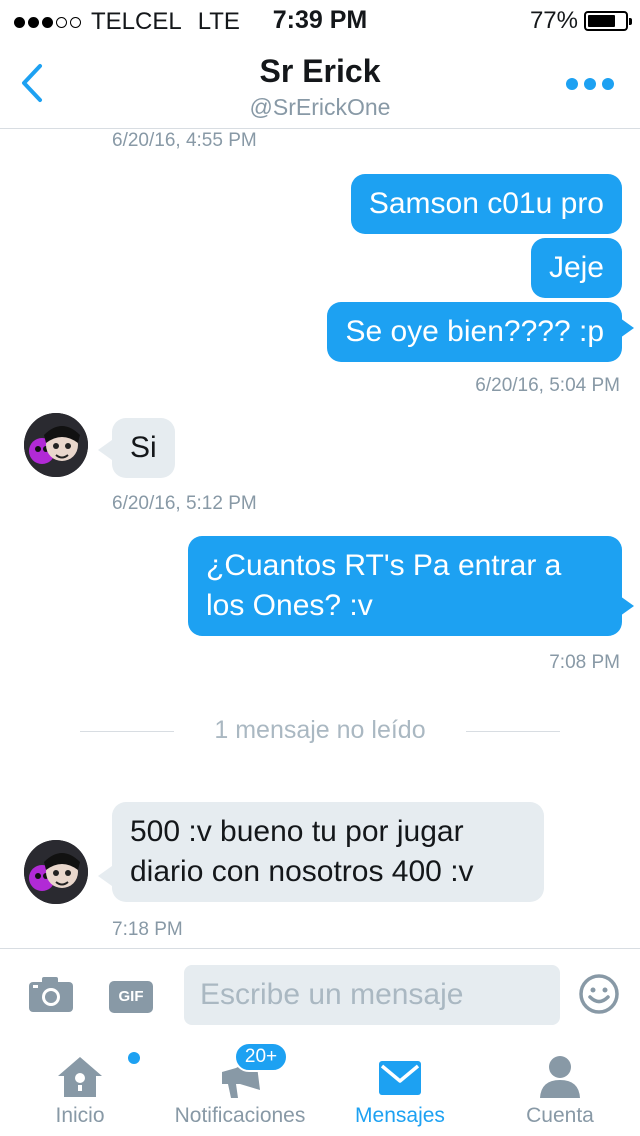 The height and width of the screenshot is (1136, 640). What do you see at coordinates (131, 997) in the screenshot?
I see `gif-button: GIF` at bounding box center [131, 997].